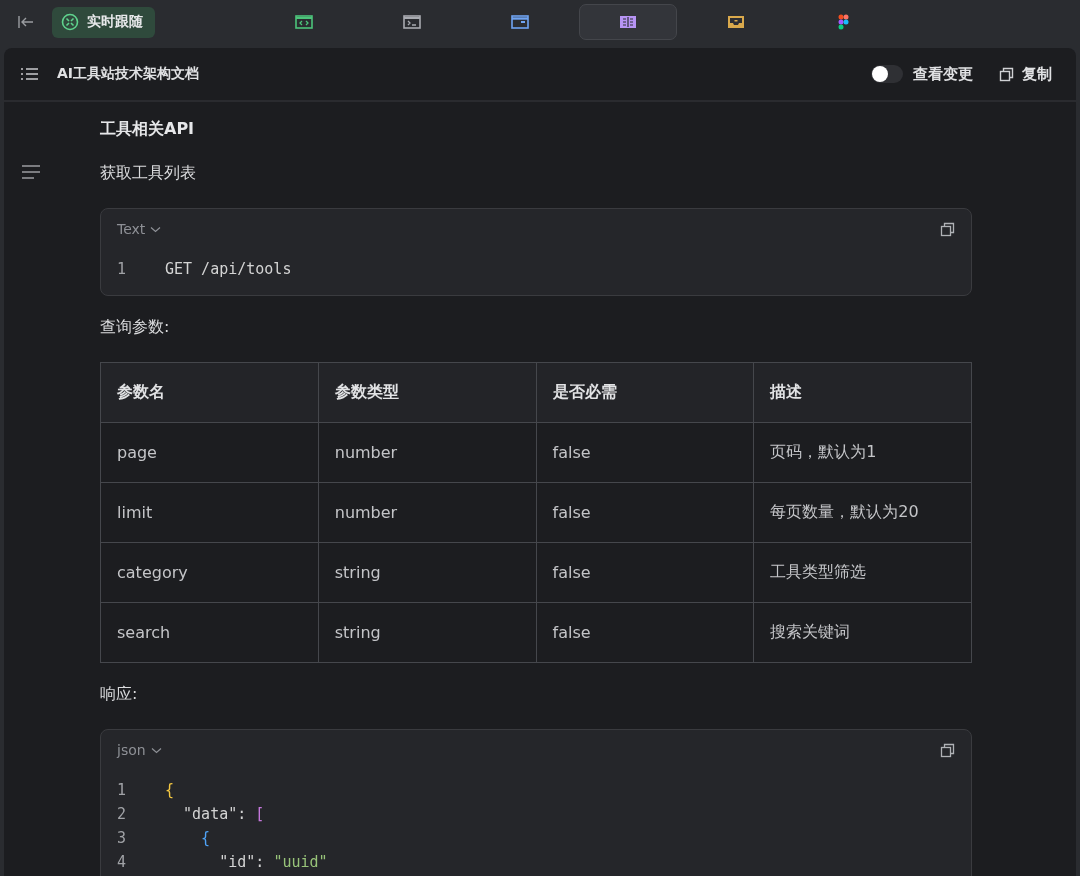 The image size is (1080, 876). I want to click on code-token: [, so click(260, 814).